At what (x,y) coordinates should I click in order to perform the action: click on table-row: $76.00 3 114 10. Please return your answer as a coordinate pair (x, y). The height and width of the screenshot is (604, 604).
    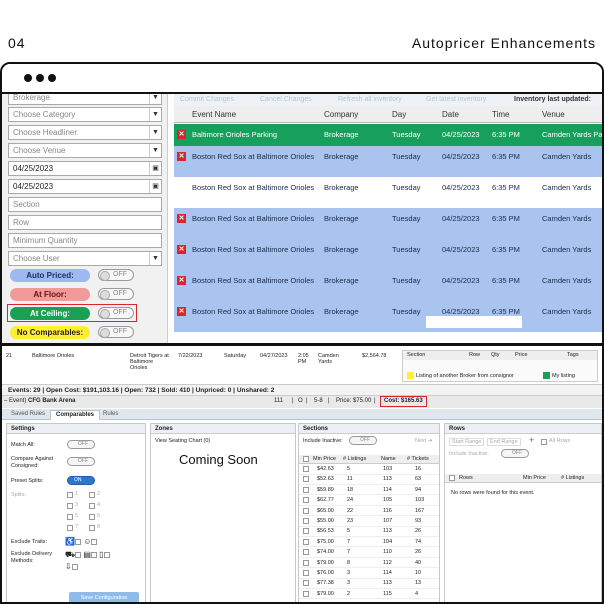
    Looking at the image, I should click on (369, 574).